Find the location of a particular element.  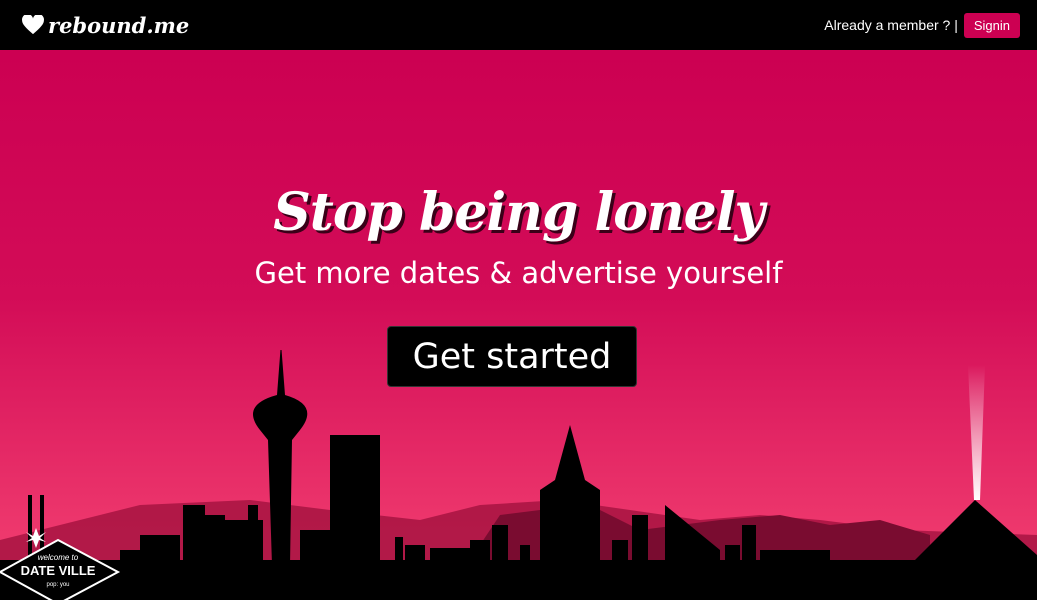

heart-icon is located at coordinates (33, 25).